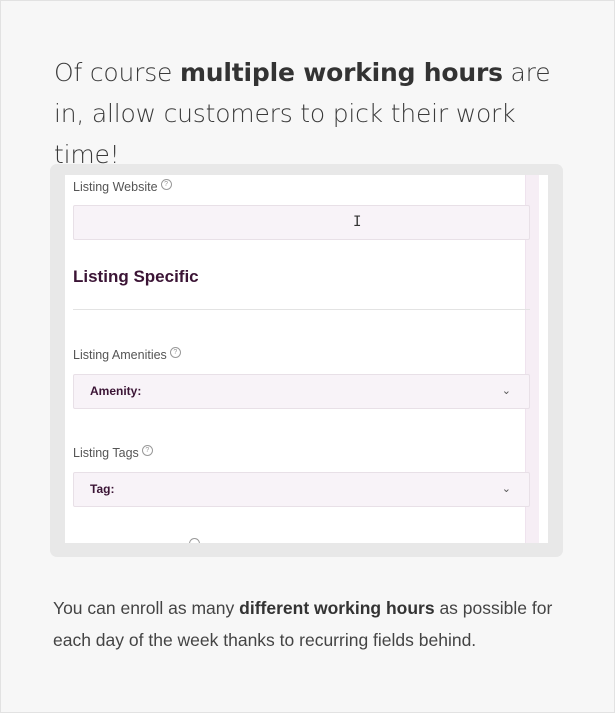 Image resolution: width=615 pixels, height=713 pixels. What do you see at coordinates (301, 489) in the screenshot?
I see `tags-select: Tag: ⌄` at bounding box center [301, 489].